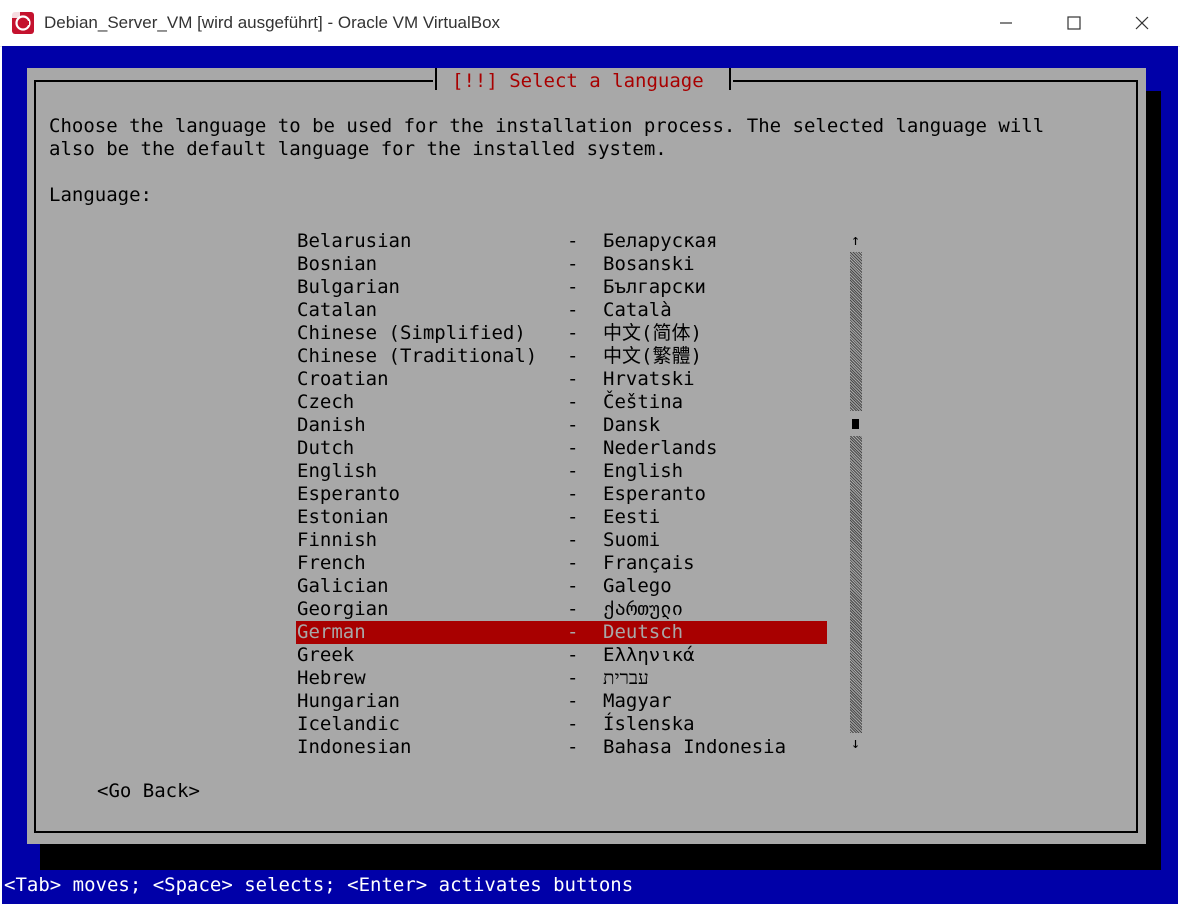  Describe the element at coordinates (561, 540) in the screenshot. I see `language-option: Finnish - Suomi` at that location.